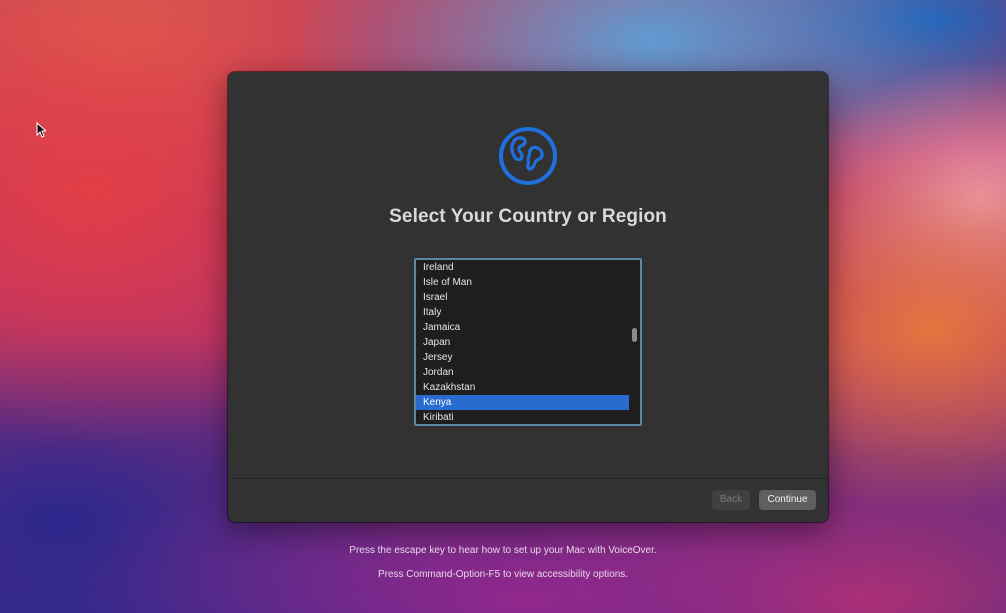  I want to click on list-scrollbar, so click(634, 342).